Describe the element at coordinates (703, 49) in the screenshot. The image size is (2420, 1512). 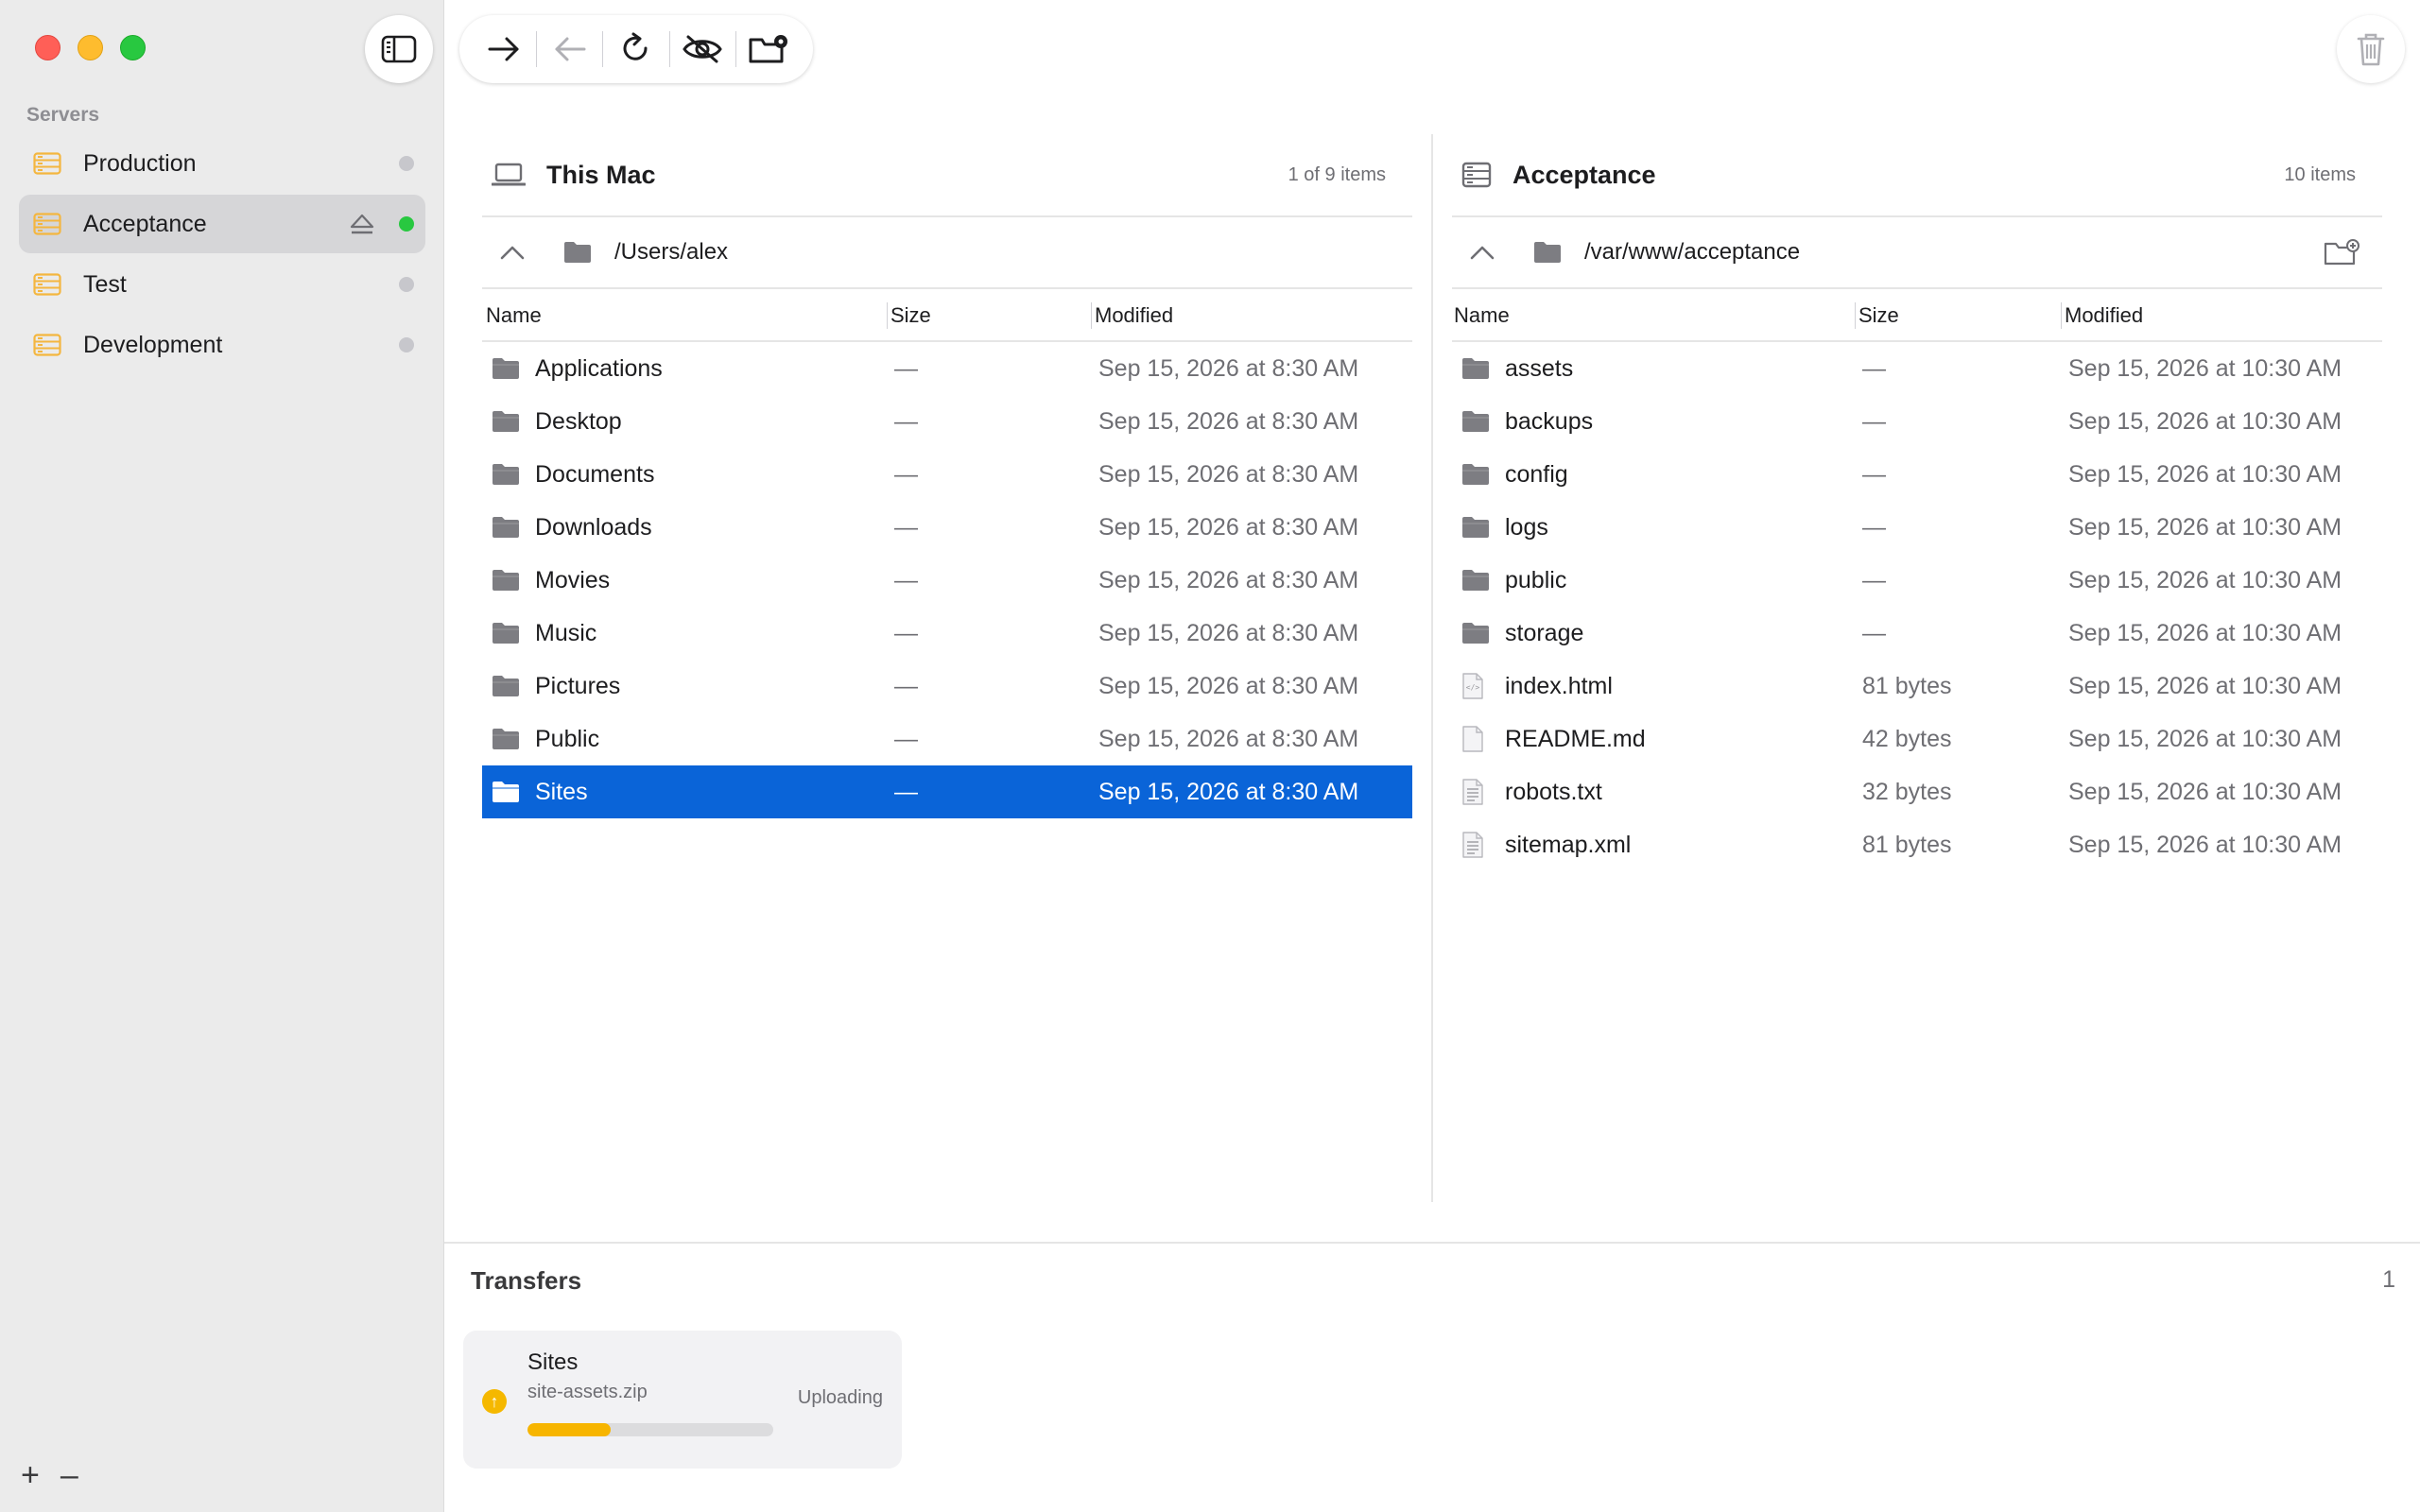
I see `toggle-hidden-files-button` at that location.